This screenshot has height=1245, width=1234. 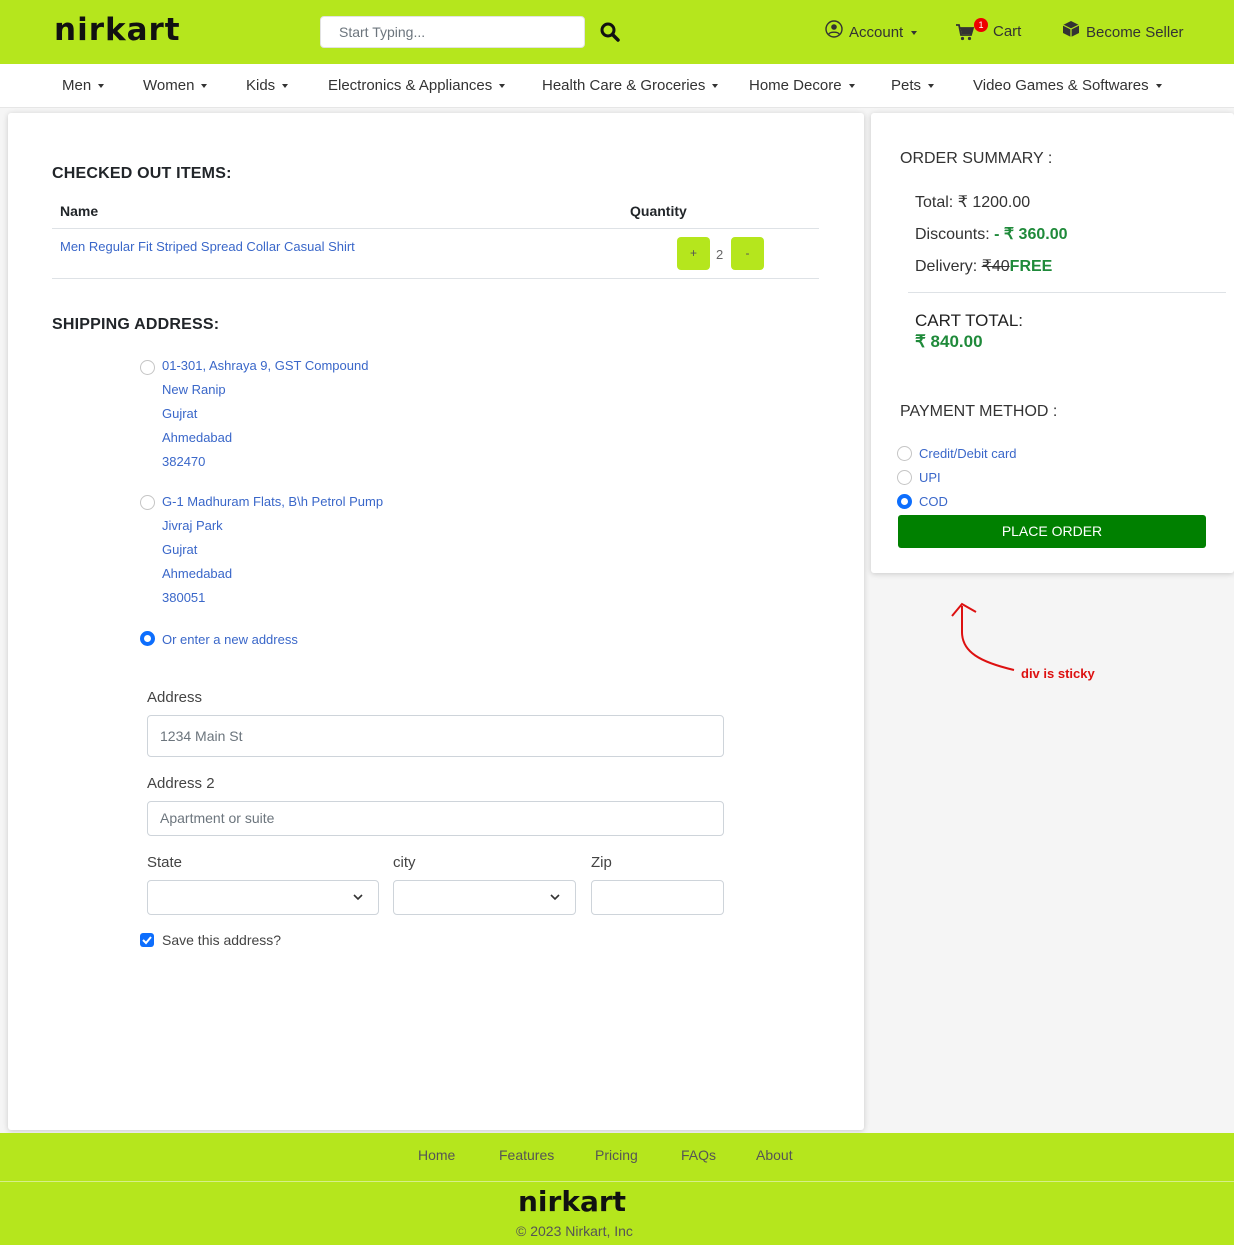 What do you see at coordinates (435, 818) in the screenshot?
I see `address2-input: Apartment or suite` at bounding box center [435, 818].